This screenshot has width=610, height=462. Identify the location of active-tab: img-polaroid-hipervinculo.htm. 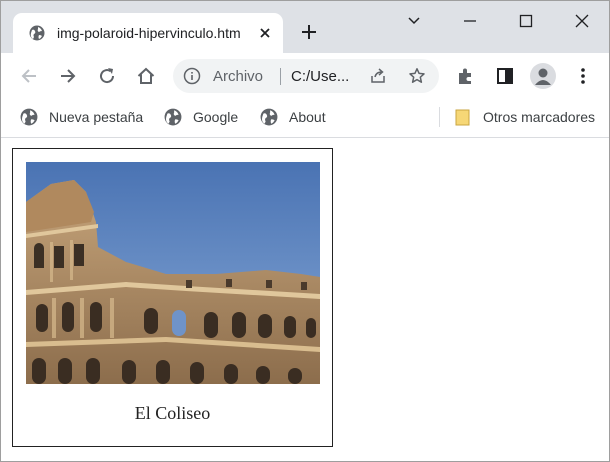
(148, 33).